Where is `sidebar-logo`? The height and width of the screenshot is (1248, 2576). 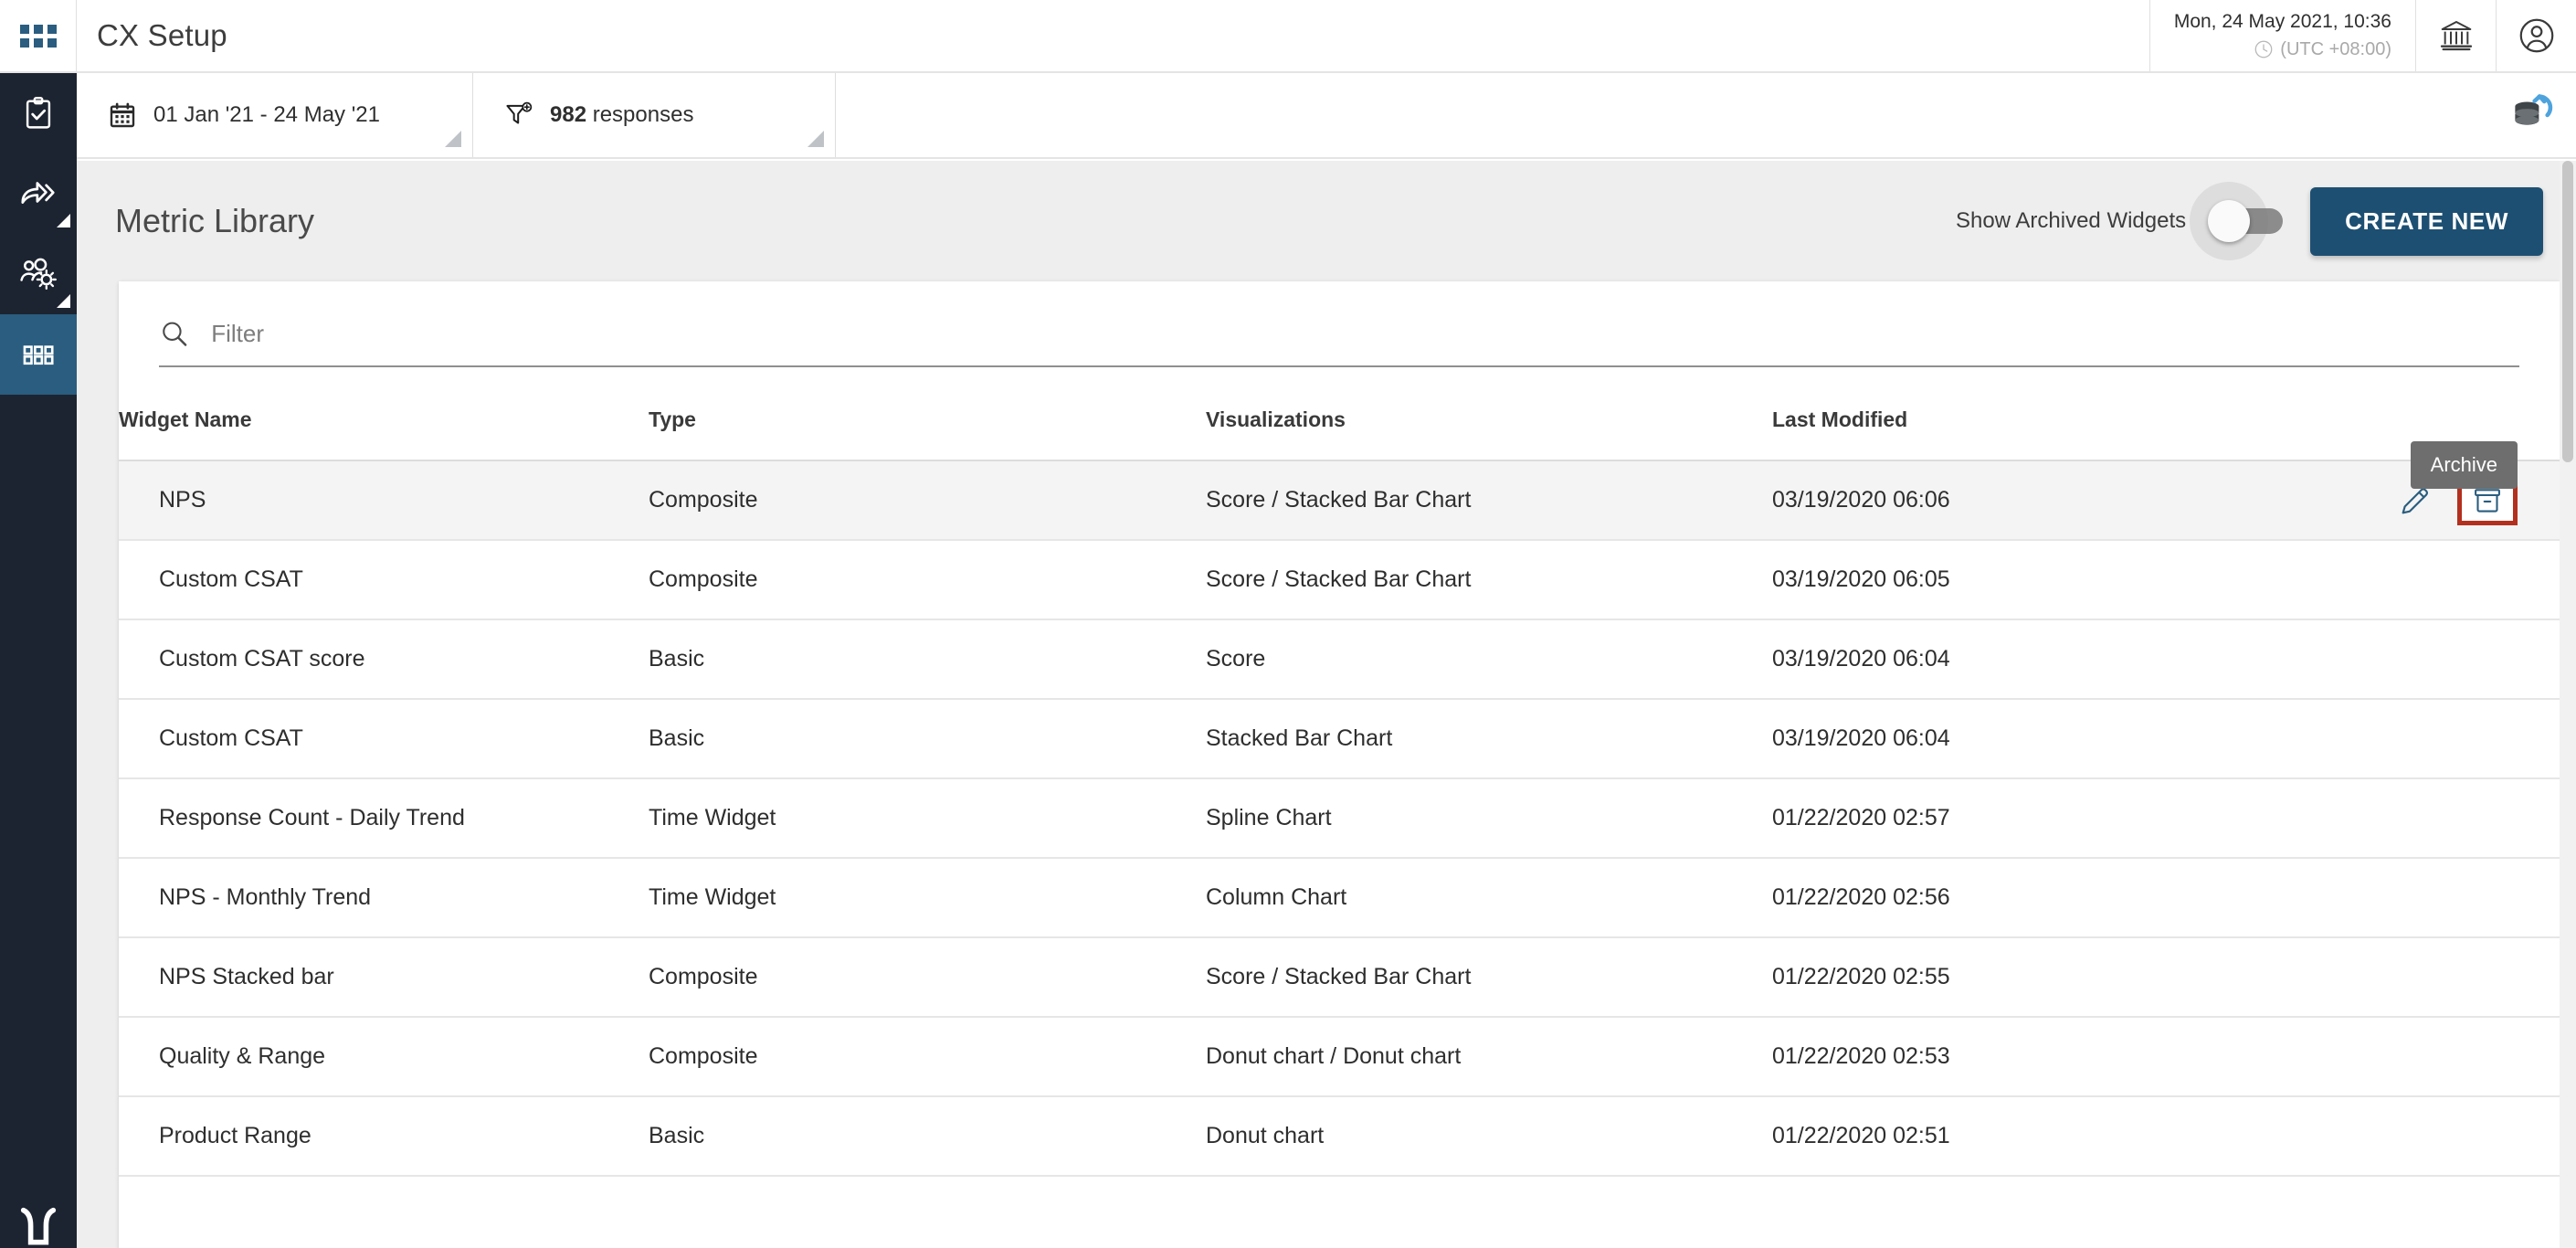 sidebar-logo is located at coordinates (38, 1221).